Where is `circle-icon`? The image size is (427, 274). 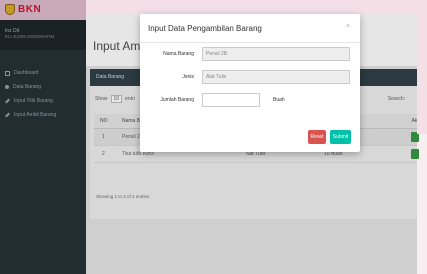
circle-icon is located at coordinates (7, 87).